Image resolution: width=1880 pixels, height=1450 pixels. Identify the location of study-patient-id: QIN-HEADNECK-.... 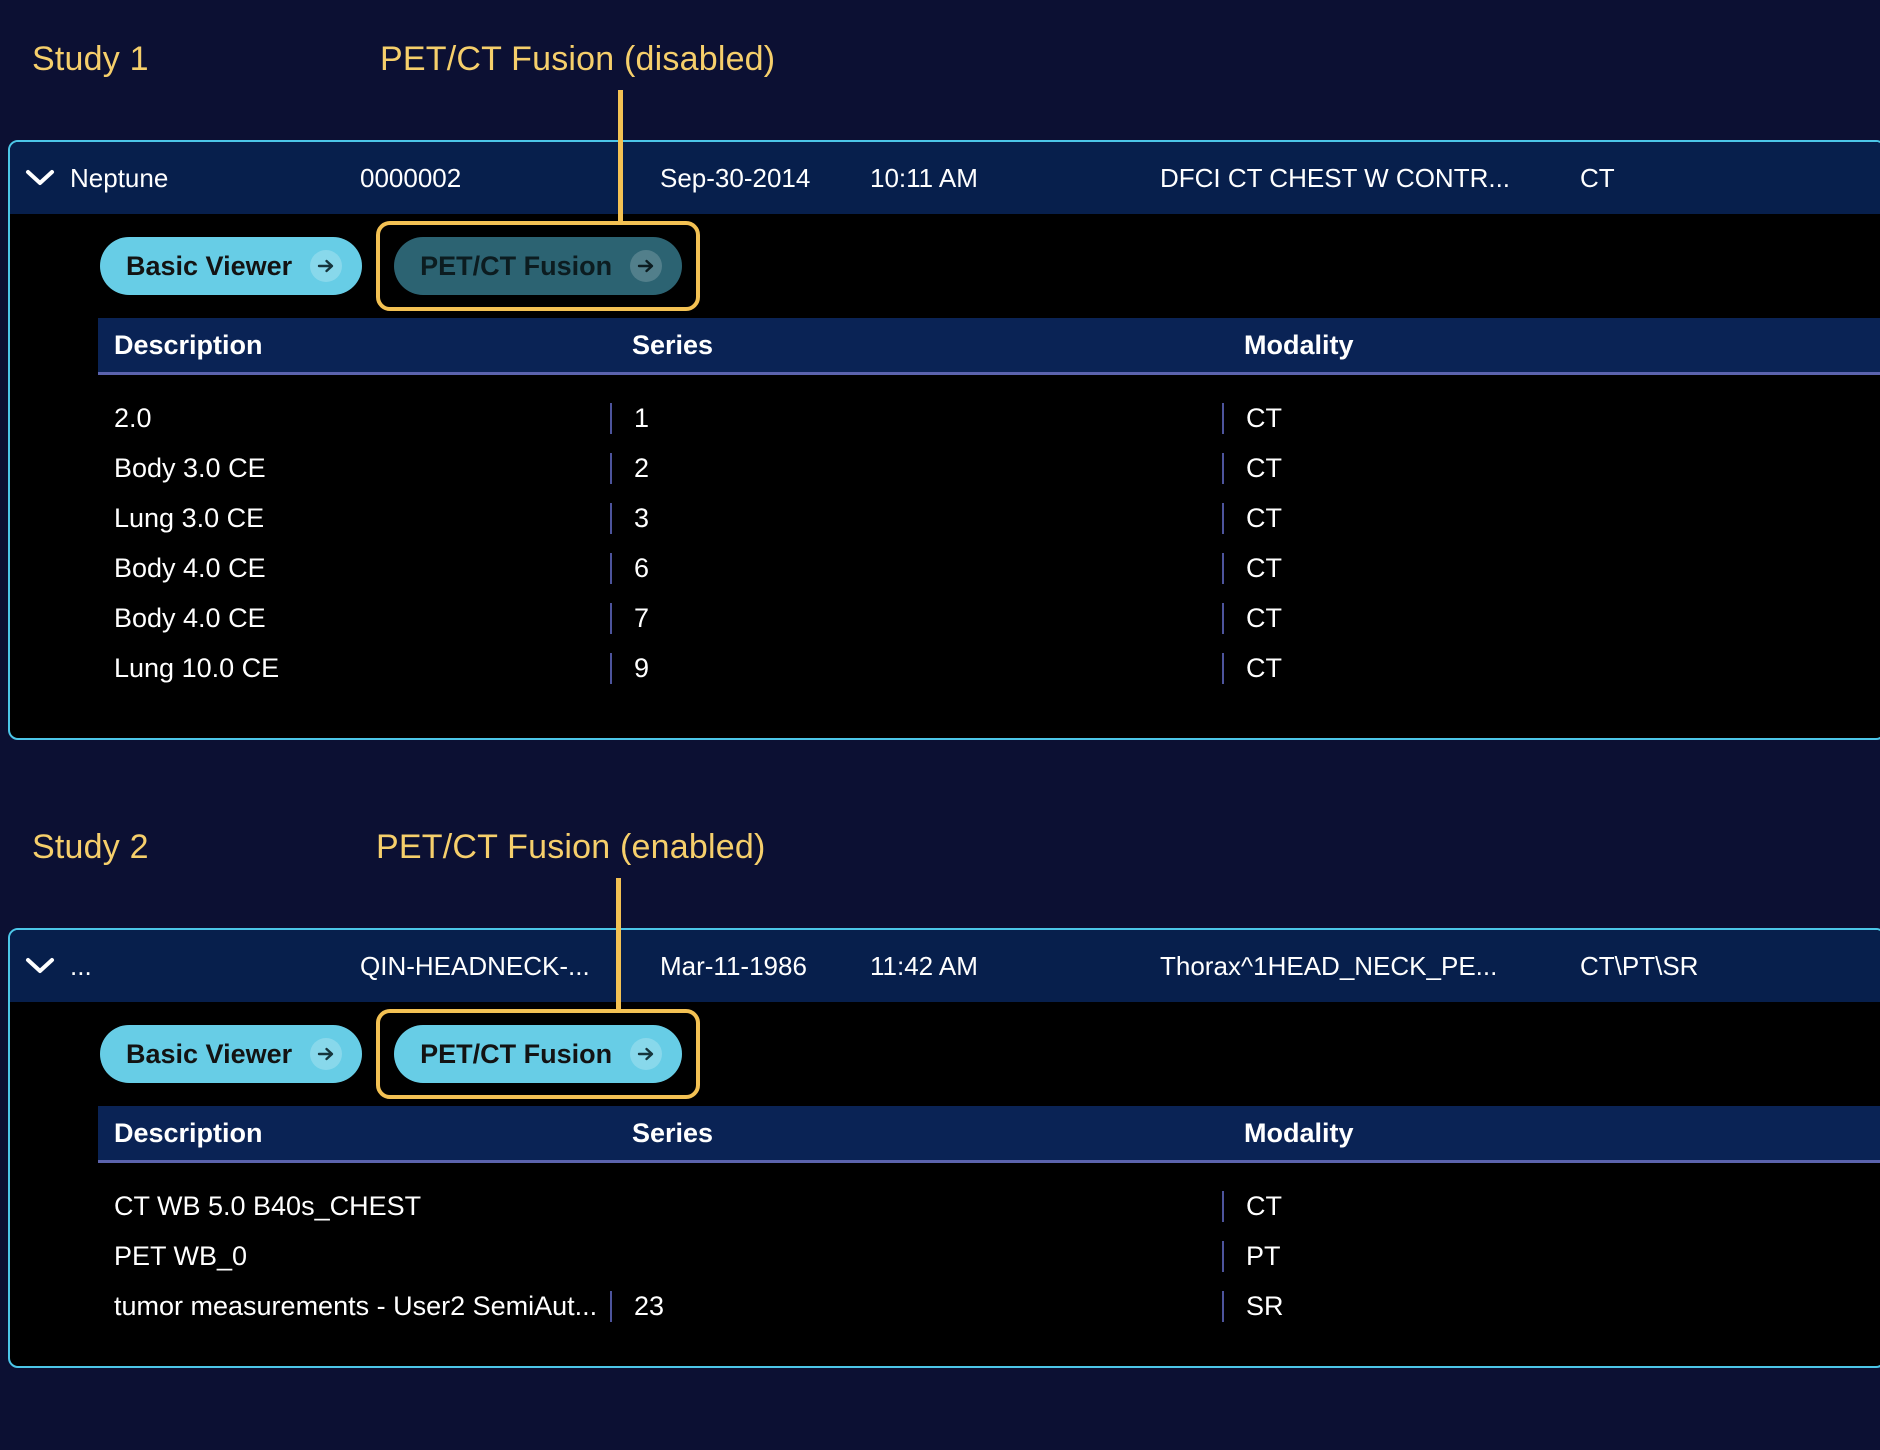
(475, 965).